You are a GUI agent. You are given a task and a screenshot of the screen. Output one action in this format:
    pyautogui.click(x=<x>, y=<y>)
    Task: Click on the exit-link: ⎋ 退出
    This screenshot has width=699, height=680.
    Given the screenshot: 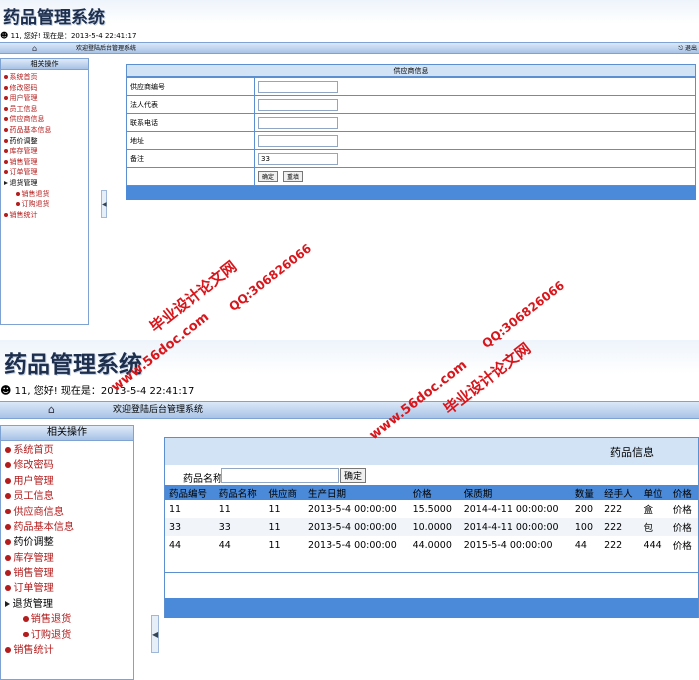 What is the action you would take?
    pyautogui.click(x=687, y=48)
    